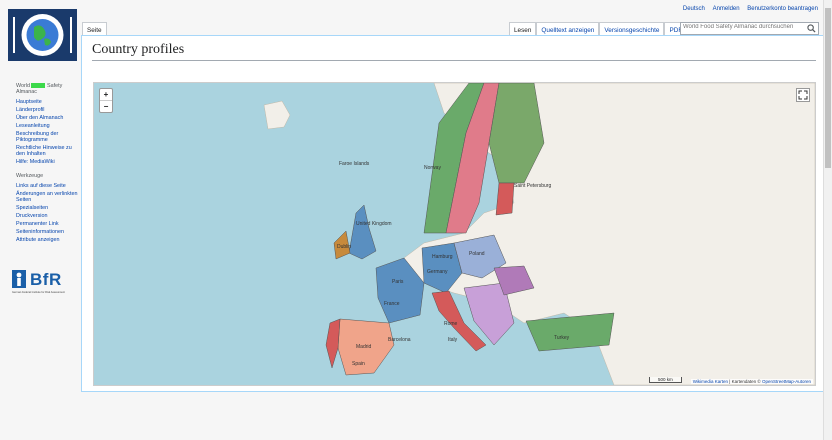  I want to click on tools-heading: Werkzeuge, so click(30, 176).